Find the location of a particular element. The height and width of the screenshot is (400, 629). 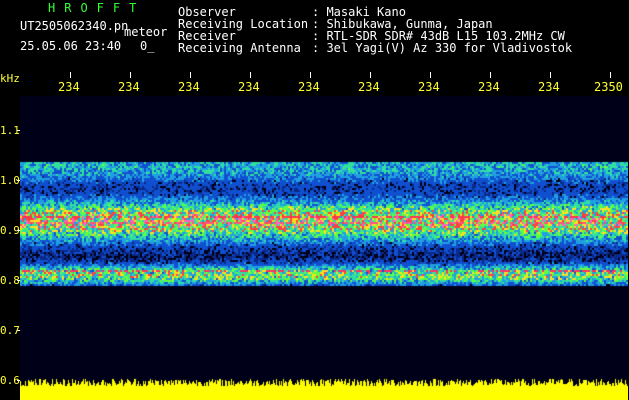

file-name: UT2505062340.pn is located at coordinates (74, 26).